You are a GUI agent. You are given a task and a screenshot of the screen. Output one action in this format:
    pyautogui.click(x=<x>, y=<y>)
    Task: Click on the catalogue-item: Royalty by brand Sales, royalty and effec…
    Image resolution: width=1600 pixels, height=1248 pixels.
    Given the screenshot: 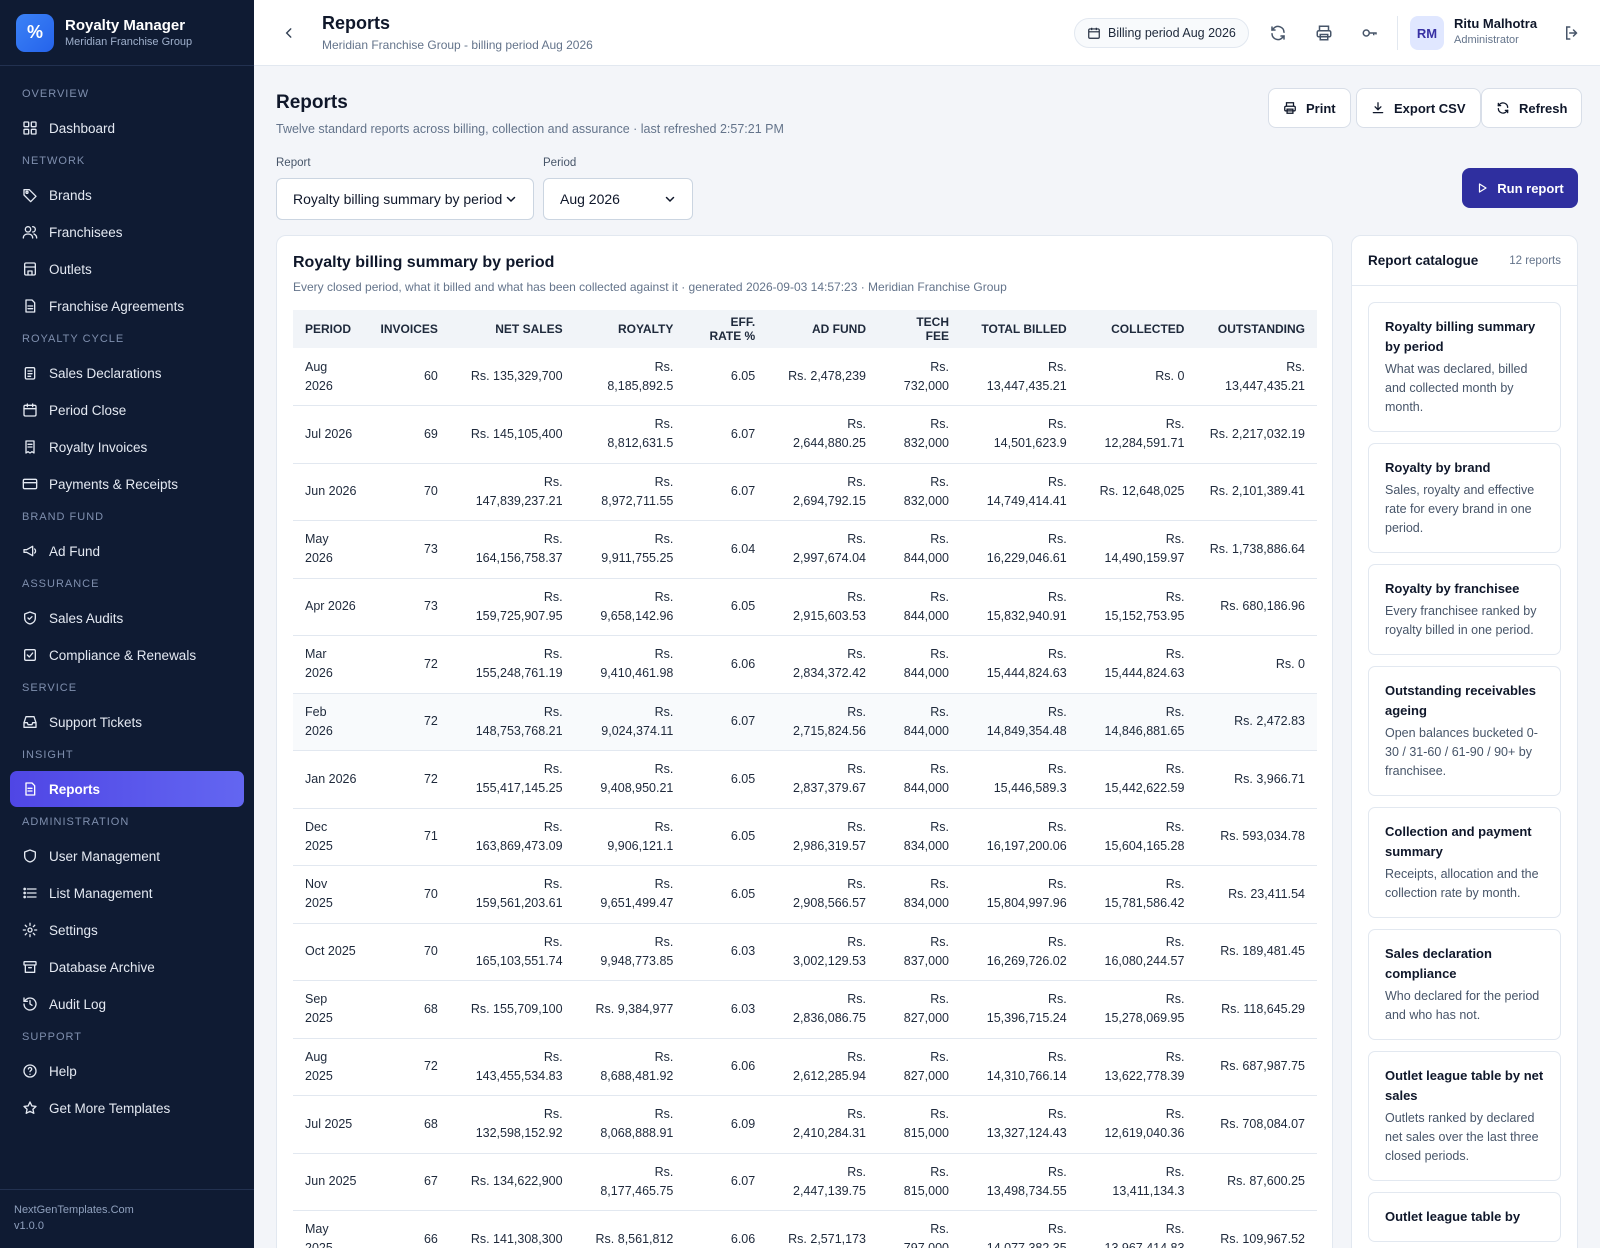 What is the action you would take?
    pyautogui.click(x=1464, y=498)
    